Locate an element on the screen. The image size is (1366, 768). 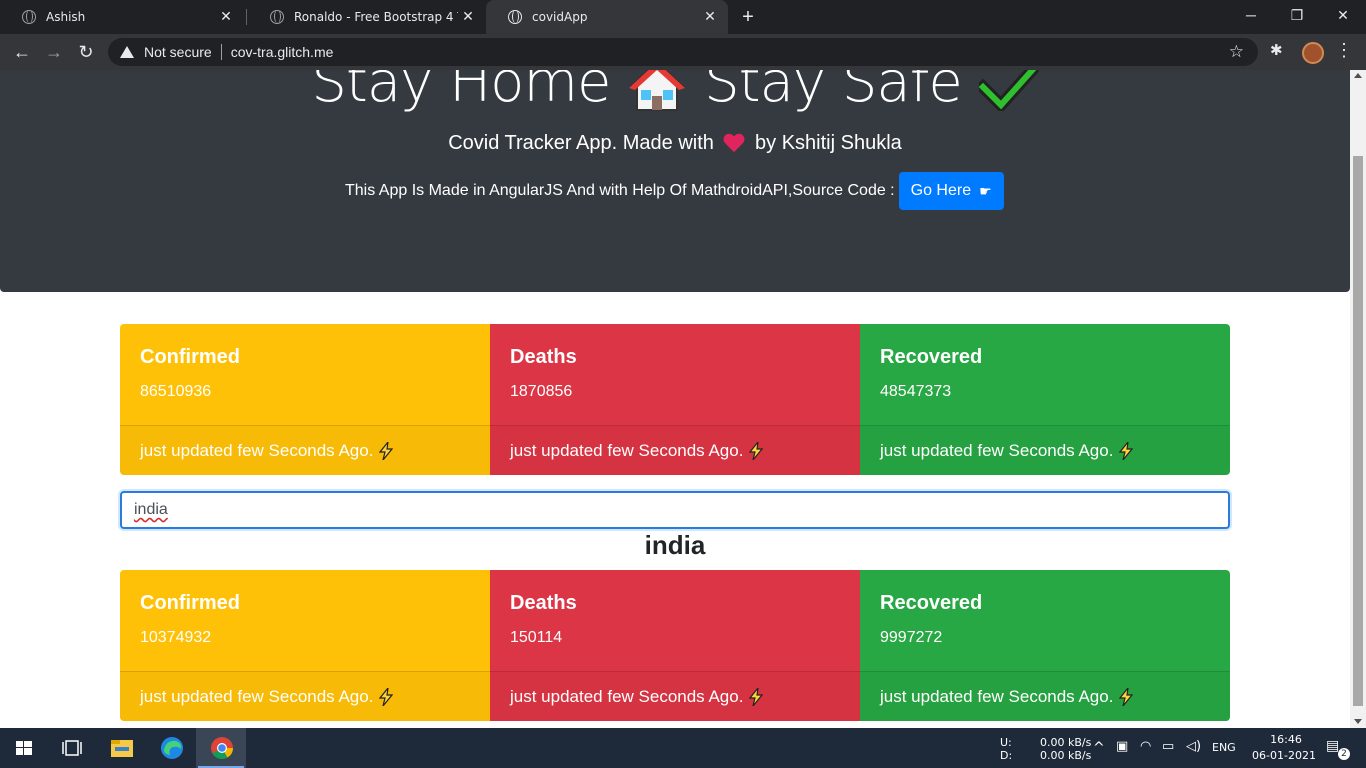
minimize-button: ─ is located at coordinates (1251, 15).